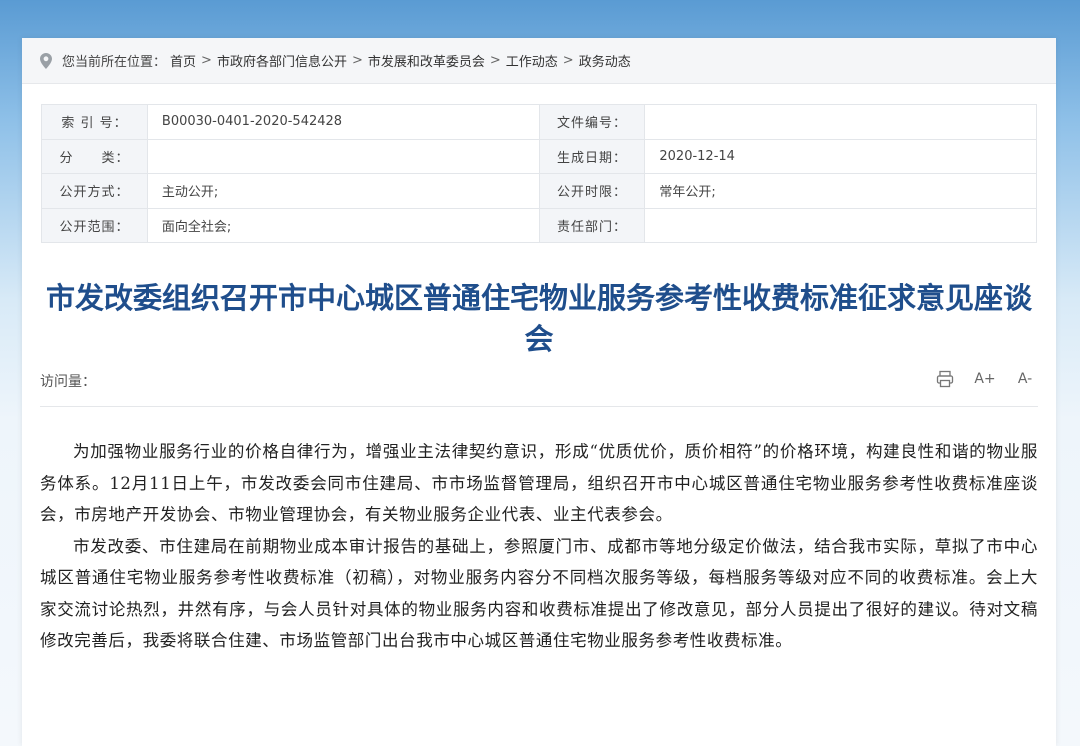 This screenshot has width=1080, height=746. What do you see at coordinates (114, 62) in the screenshot?
I see `breadcrumb-label: 您当前所在位置：` at bounding box center [114, 62].